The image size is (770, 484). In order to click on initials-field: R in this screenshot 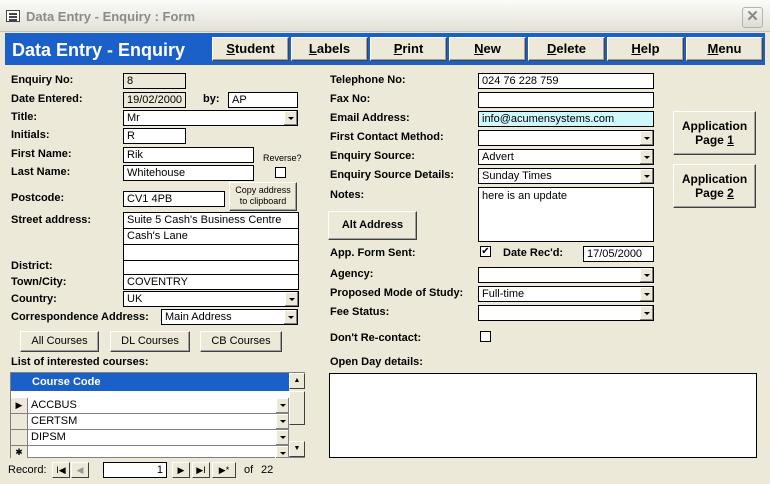, I will do `click(154, 136)`.